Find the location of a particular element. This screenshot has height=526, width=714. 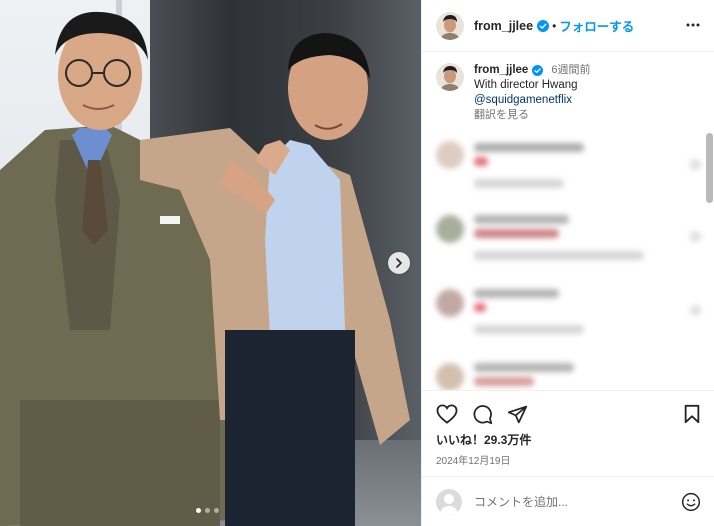

chevron-right-icon is located at coordinates (399, 263).